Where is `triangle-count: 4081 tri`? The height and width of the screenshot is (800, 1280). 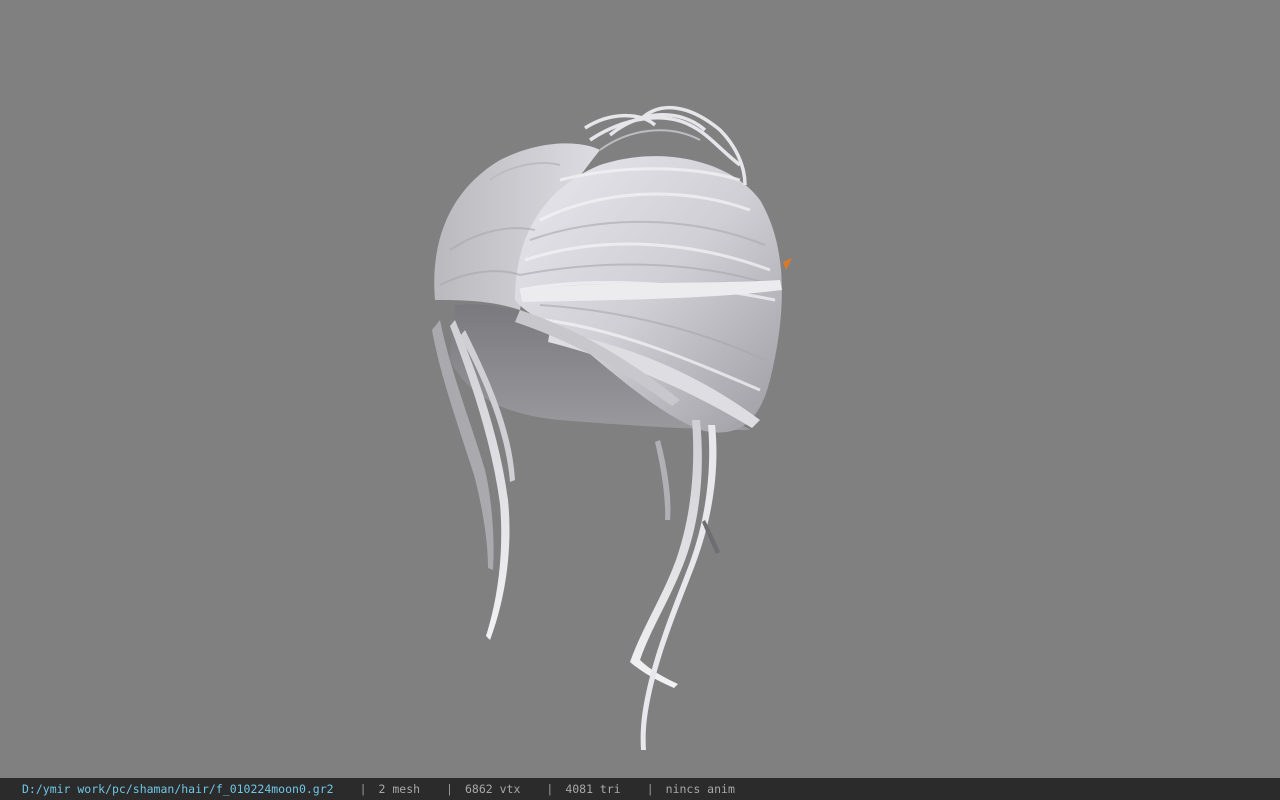 triangle-count: 4081 tri is located at coordinates (593, 789).